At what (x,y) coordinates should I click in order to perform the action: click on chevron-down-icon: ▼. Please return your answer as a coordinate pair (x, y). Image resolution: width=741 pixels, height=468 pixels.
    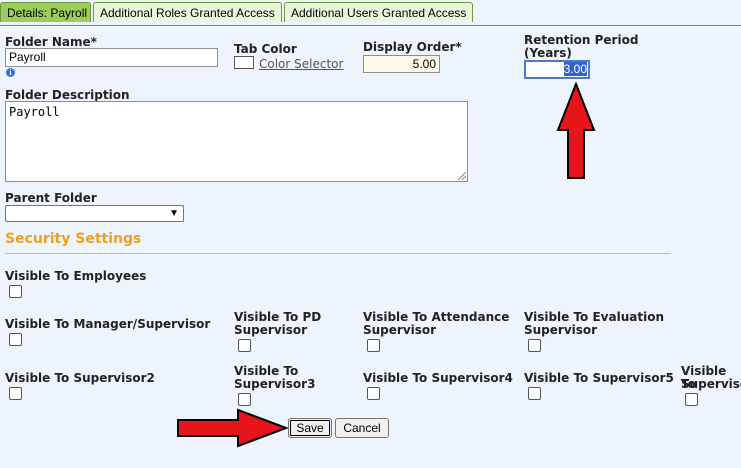
    Looking at the image, I should click on (174, 213).